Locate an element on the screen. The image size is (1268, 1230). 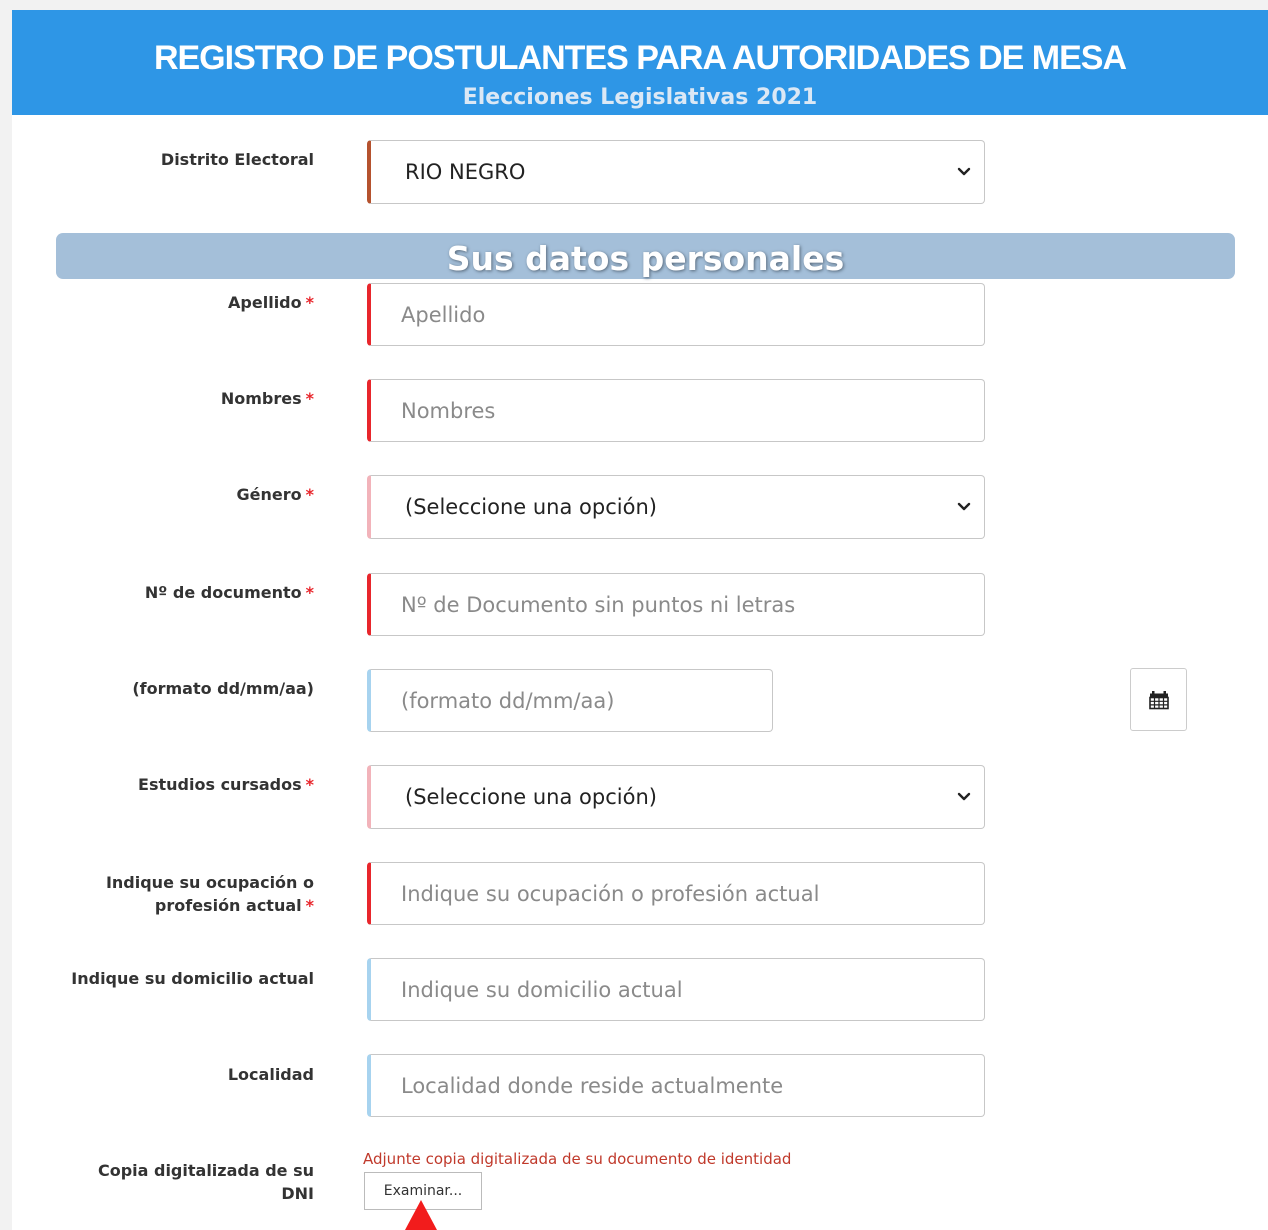
calendar-icon is located at coordinates (1158, 699).